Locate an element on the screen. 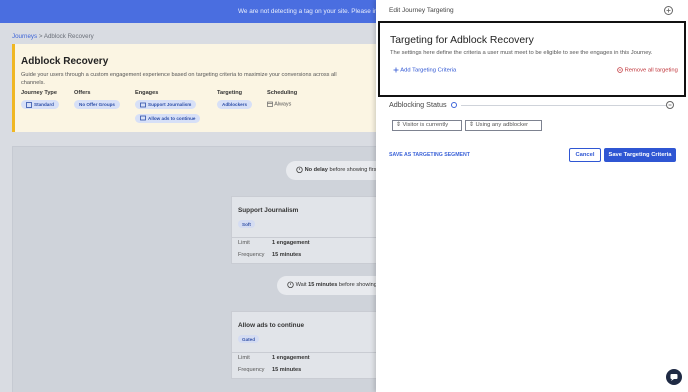 This screenshot has width=688, height=392. adblocking-status-section-title: Adblocking Status is located at coordinates (423, 104).